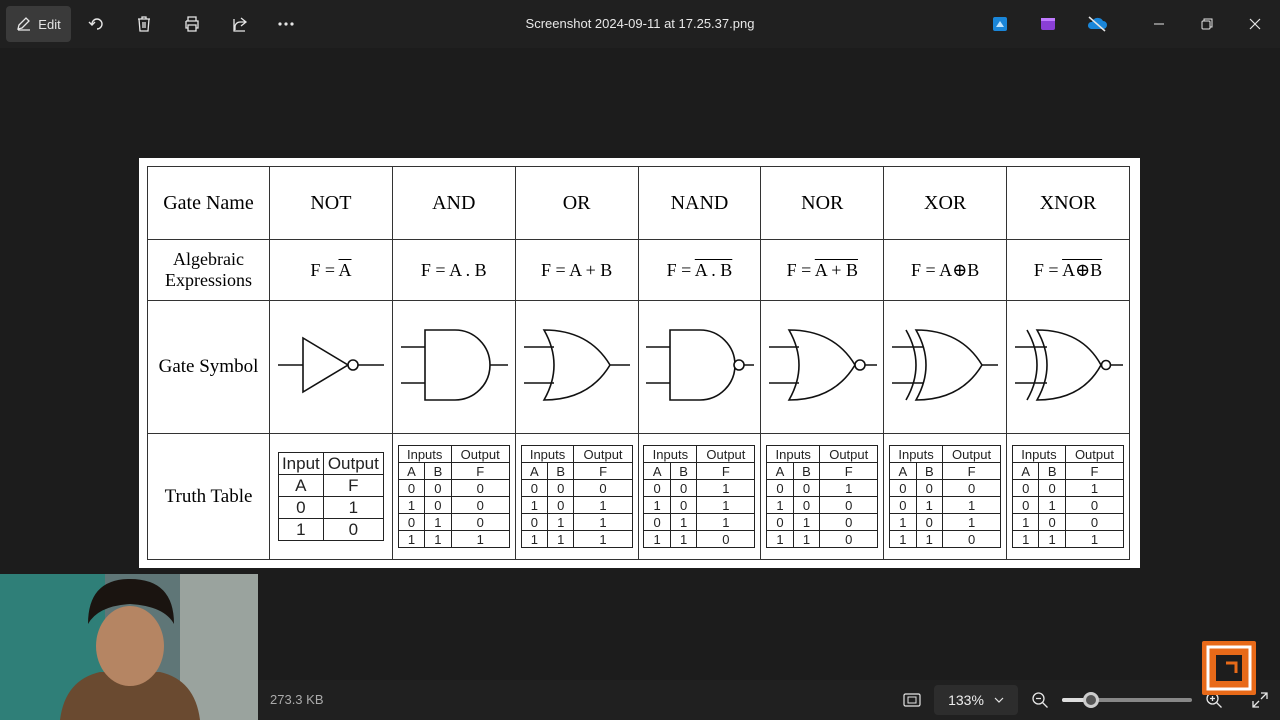 The width and height of the screenshot is (1280, 720). I want to click on table-row: 100, so click(453, 505).